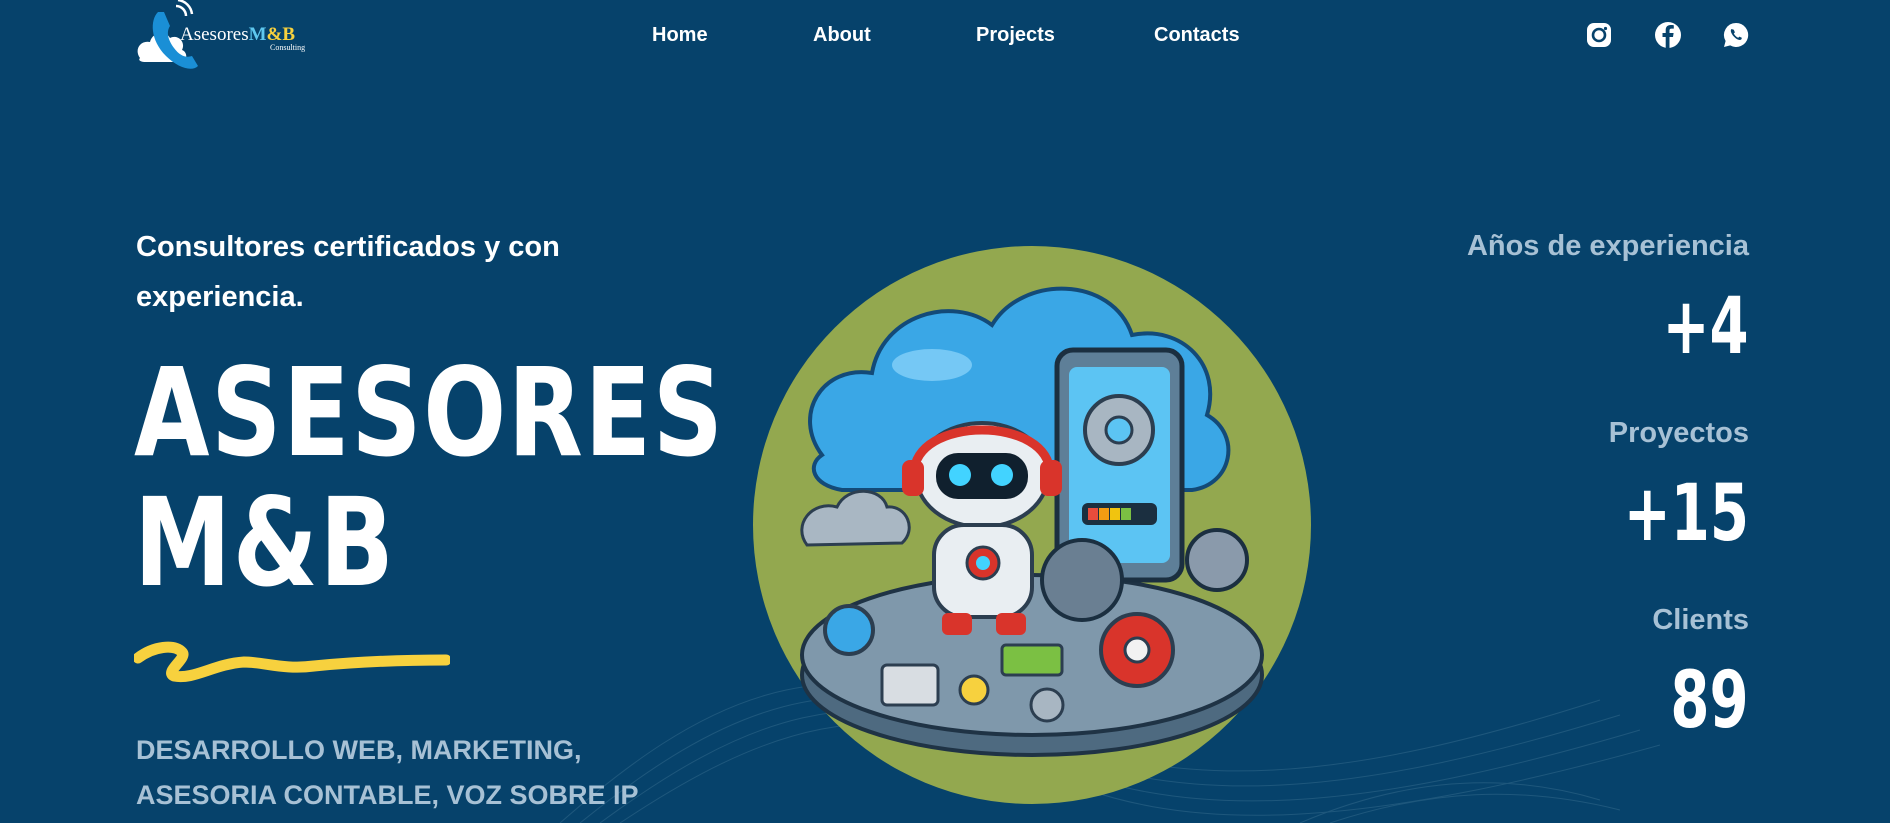 The width and height of the screenshot is (1890, 823). I want to click on stat-value-clients: 89, so click(1709, 701).